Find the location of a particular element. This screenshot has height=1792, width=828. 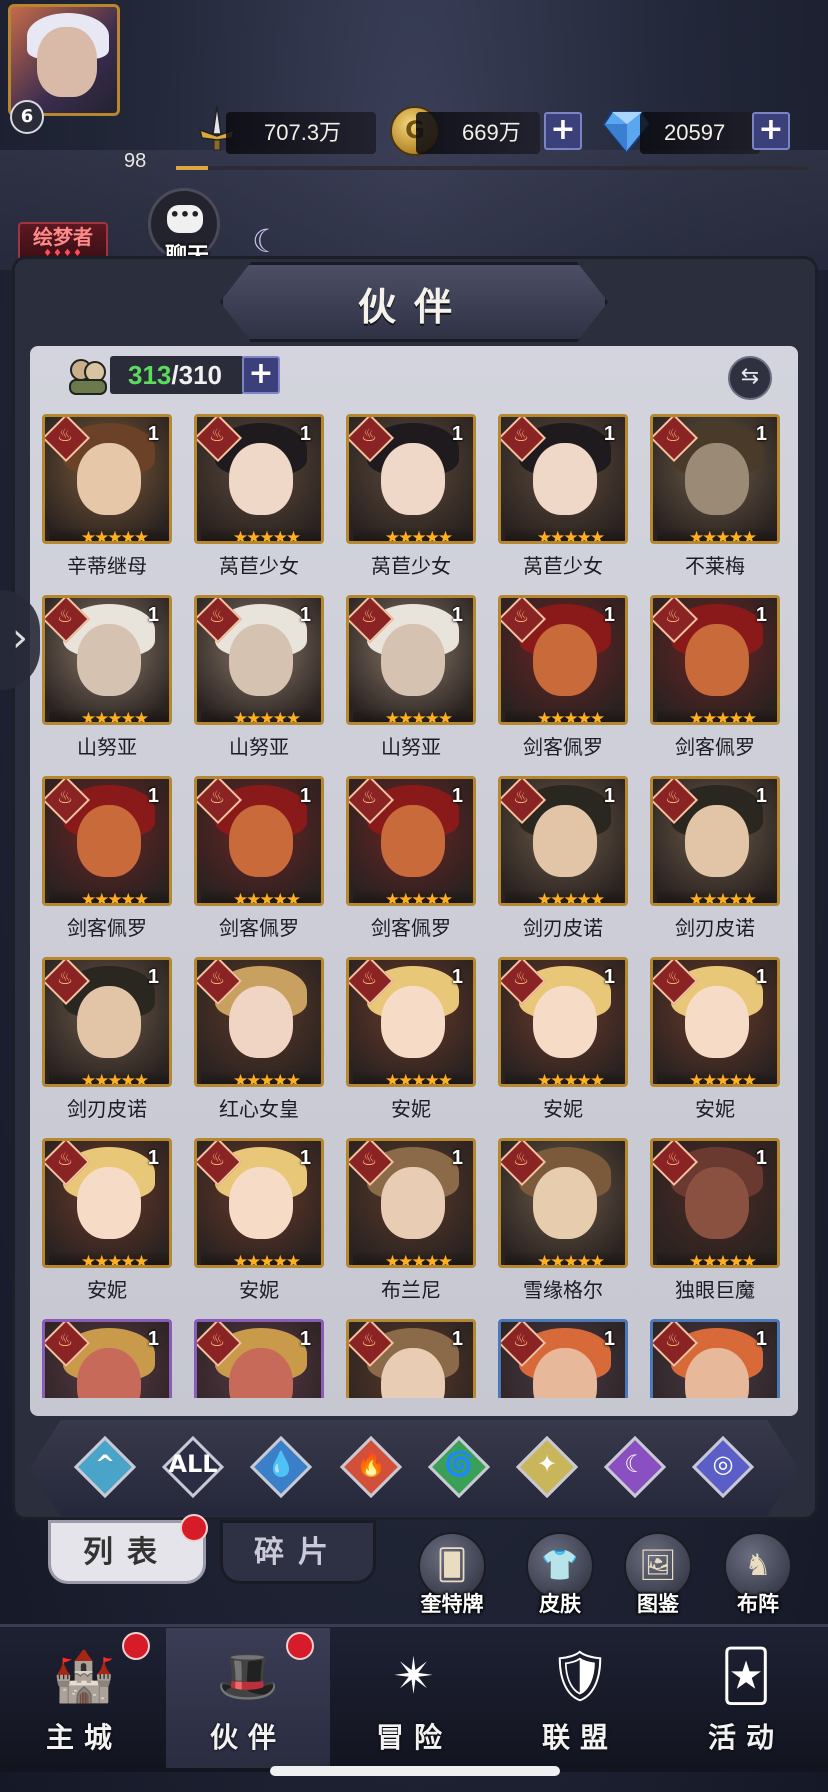

partner-card: ♨ ★★★★★ 雪缘格尔 is located at coordinates (563, 1219).